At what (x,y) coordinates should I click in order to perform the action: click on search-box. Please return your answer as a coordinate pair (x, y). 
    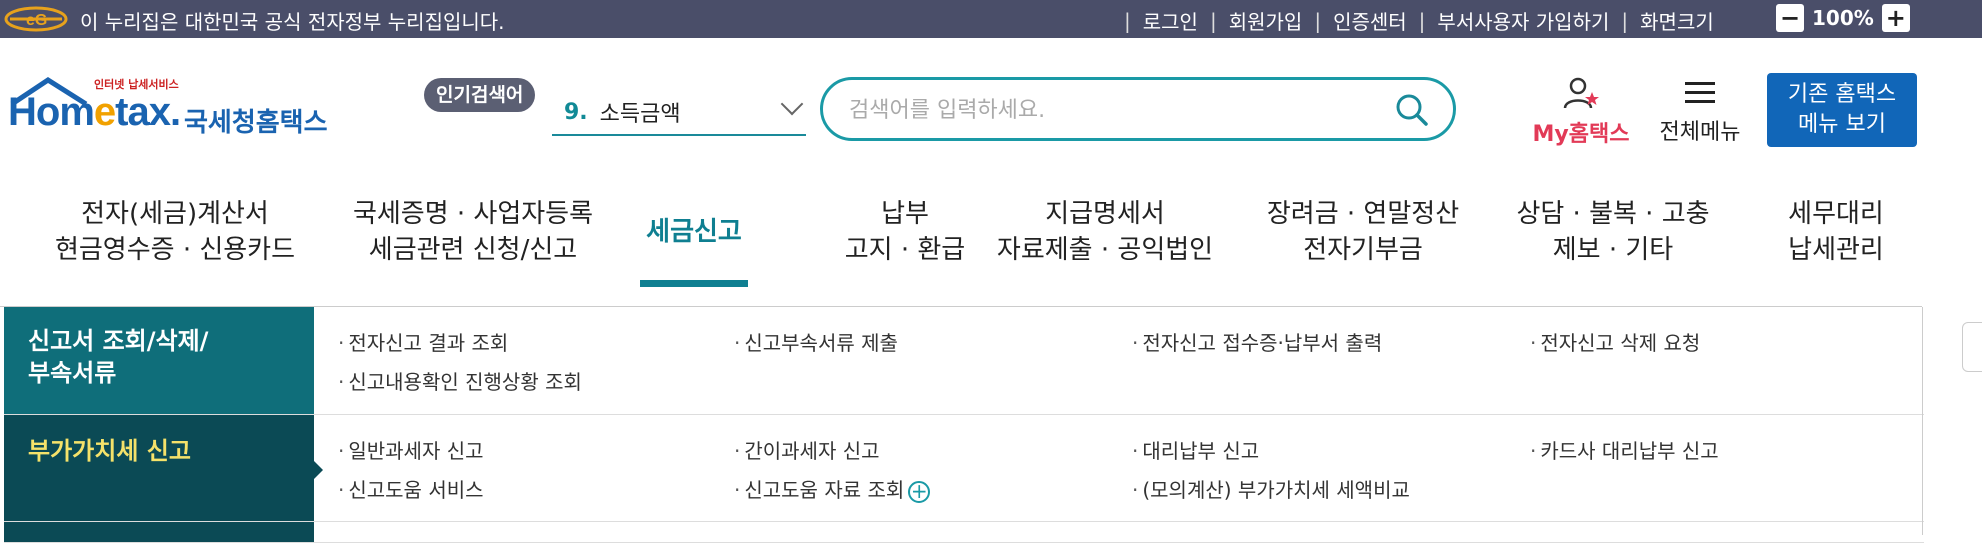
    Looking at the image, I should click on (1138, 109).